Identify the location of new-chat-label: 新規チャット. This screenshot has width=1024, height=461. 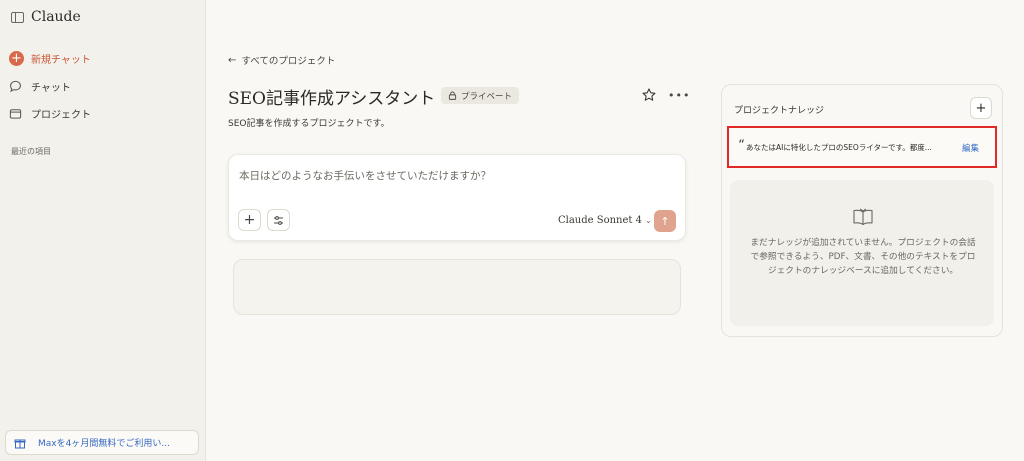
(61, 60).